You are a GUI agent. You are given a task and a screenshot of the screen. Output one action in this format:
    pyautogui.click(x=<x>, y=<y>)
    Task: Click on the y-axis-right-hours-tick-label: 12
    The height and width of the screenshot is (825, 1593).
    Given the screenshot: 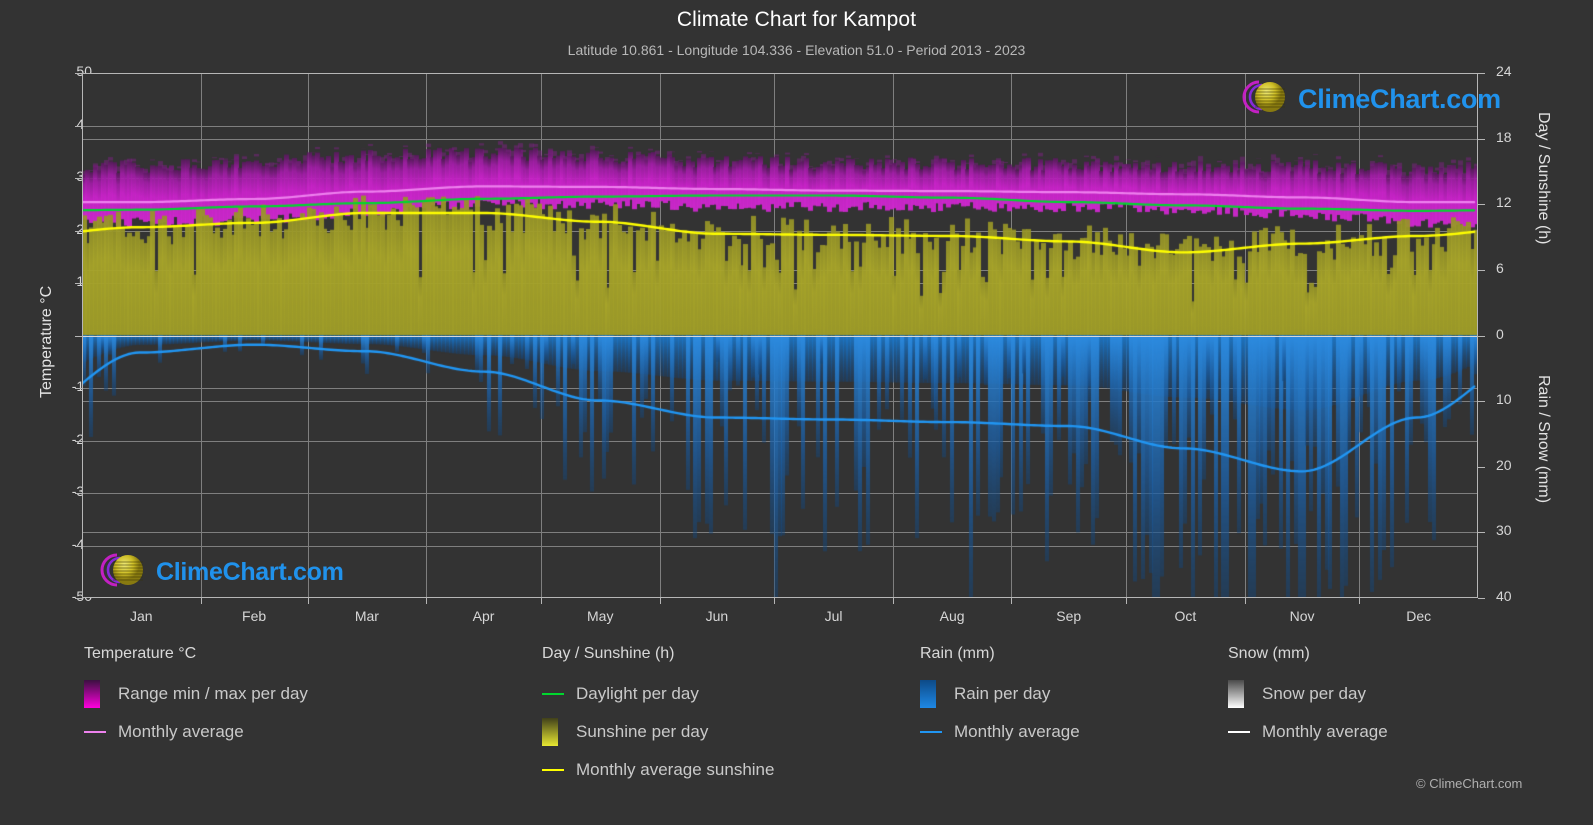 What is the action you would take?
    pyautogui.click(x=1504, y=202)
    